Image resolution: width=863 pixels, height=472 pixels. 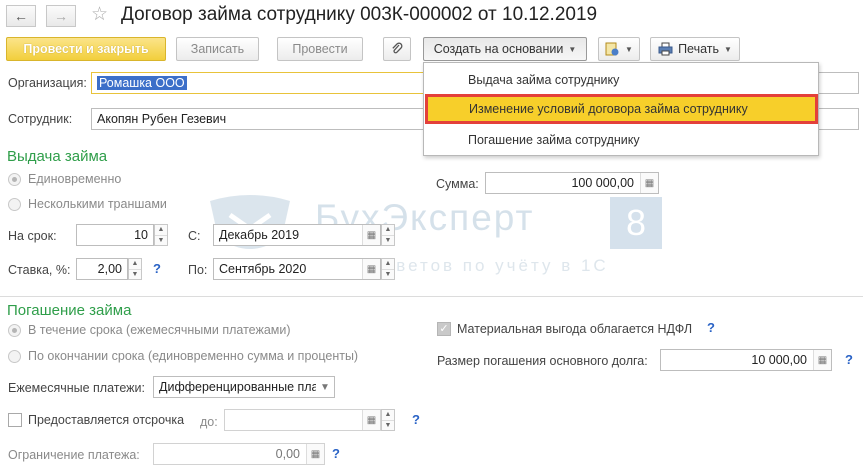 What do you see at coordinates (69, 310) in the screenshot?
I see `section-title-repayment: Погашение займа` at bounding box center [69, 310].